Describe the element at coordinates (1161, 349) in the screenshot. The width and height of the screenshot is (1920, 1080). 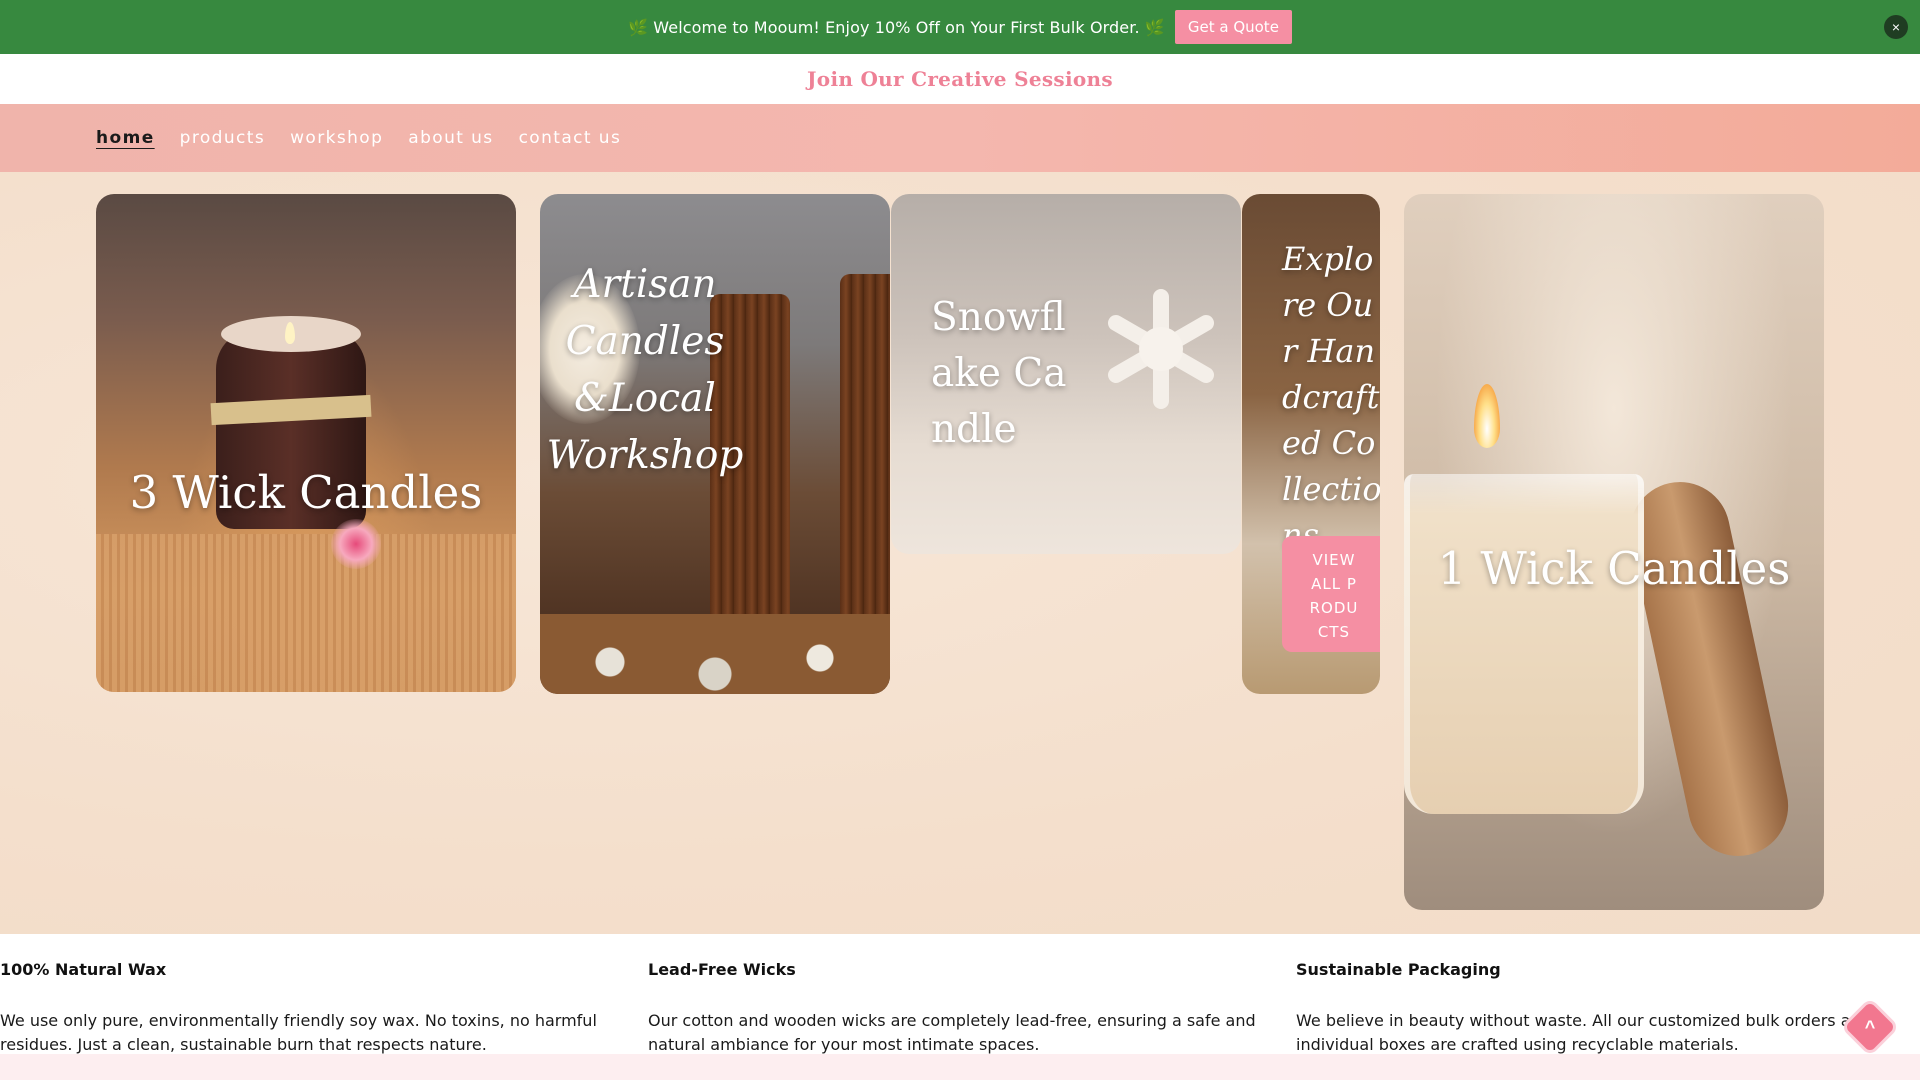
I see `snowflake-icon` at that location.